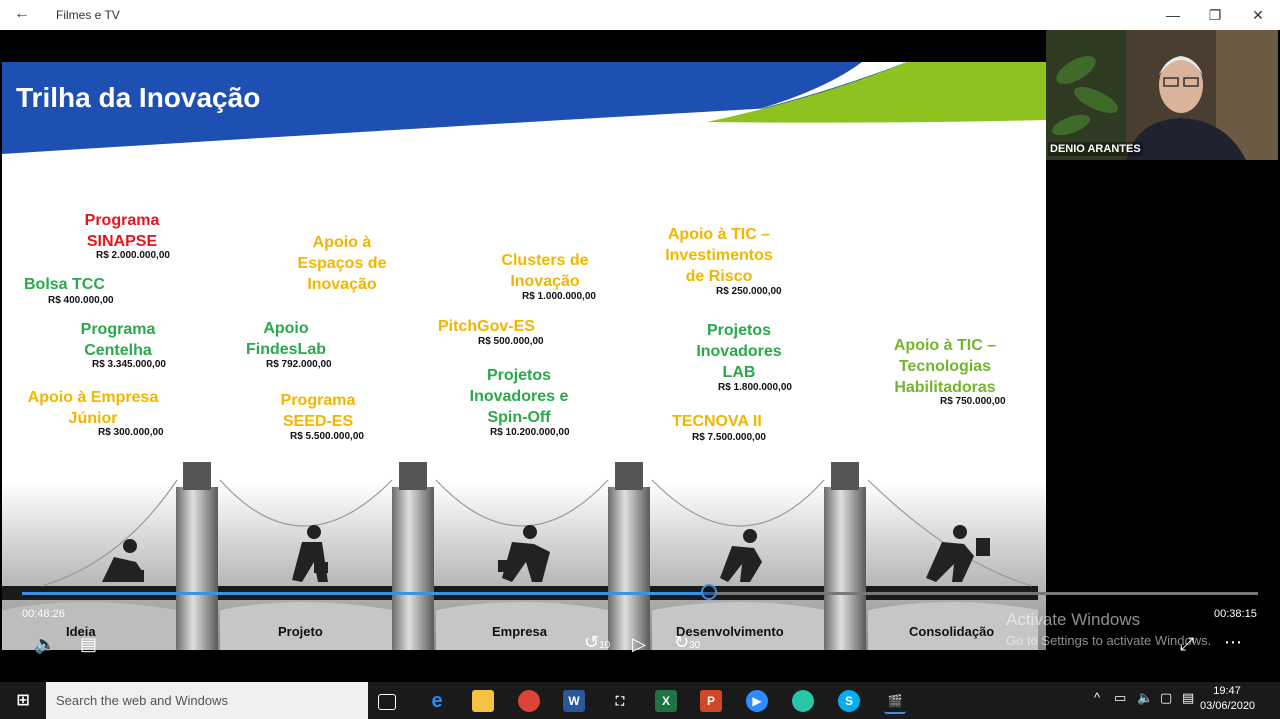 This screenshot has height=719, width=1280. I want to click on program-espacos-inovacao-label: Apoio à Espaços de Inovação, so click(342, 263).